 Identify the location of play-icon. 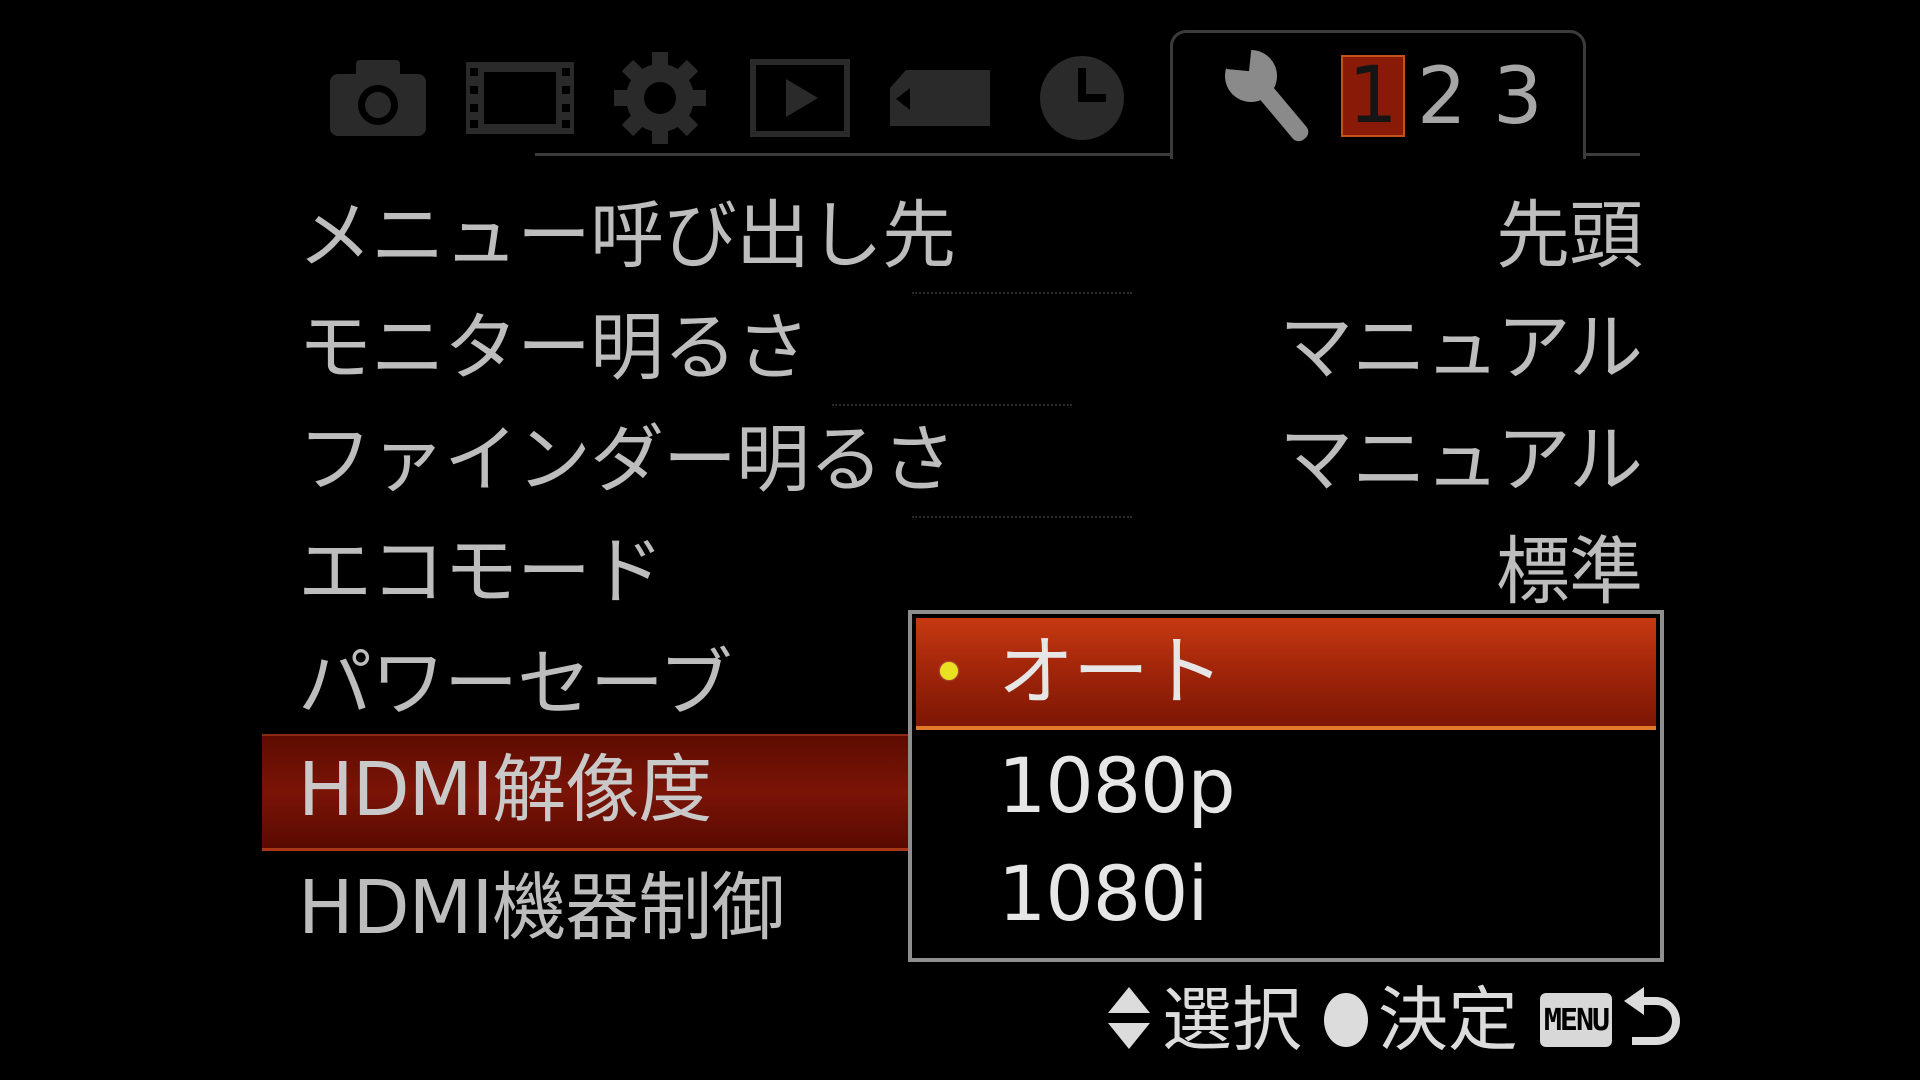
(800, 98).